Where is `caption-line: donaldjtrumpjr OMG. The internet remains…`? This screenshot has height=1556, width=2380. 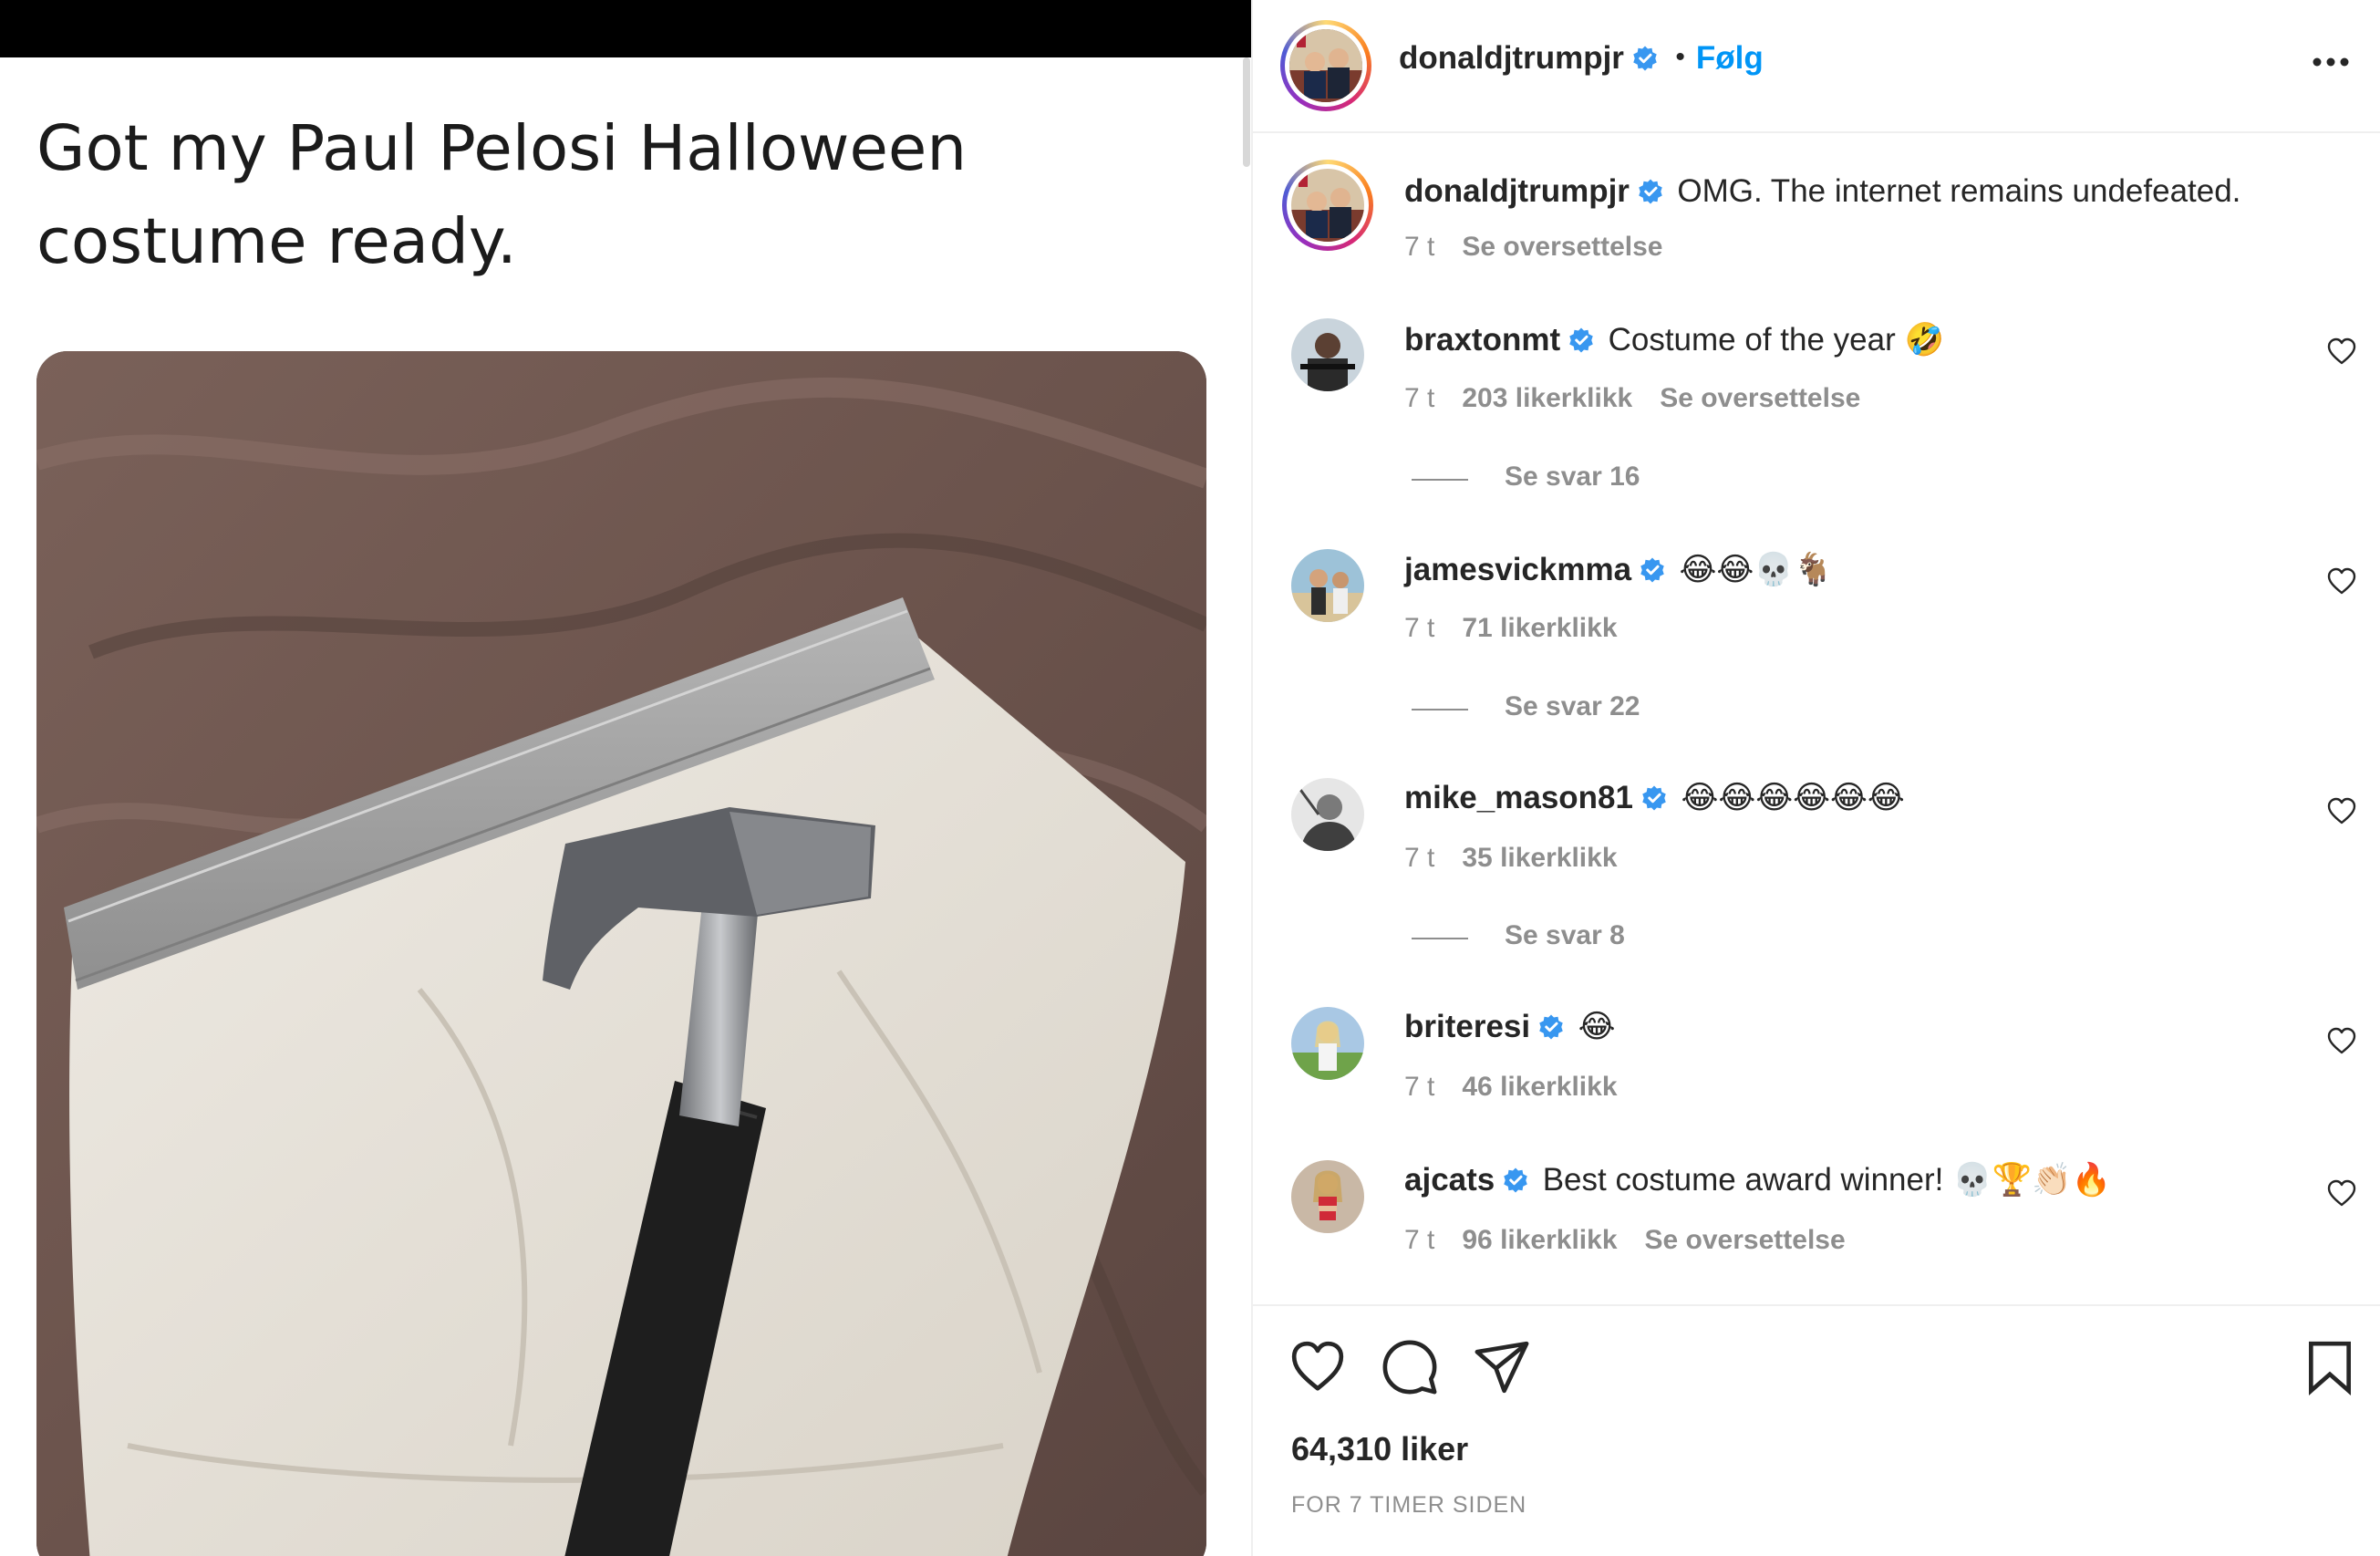 caption-line: donaldjtrumpjr OMG. The internet remains… is located at coordinates (1822, 191).